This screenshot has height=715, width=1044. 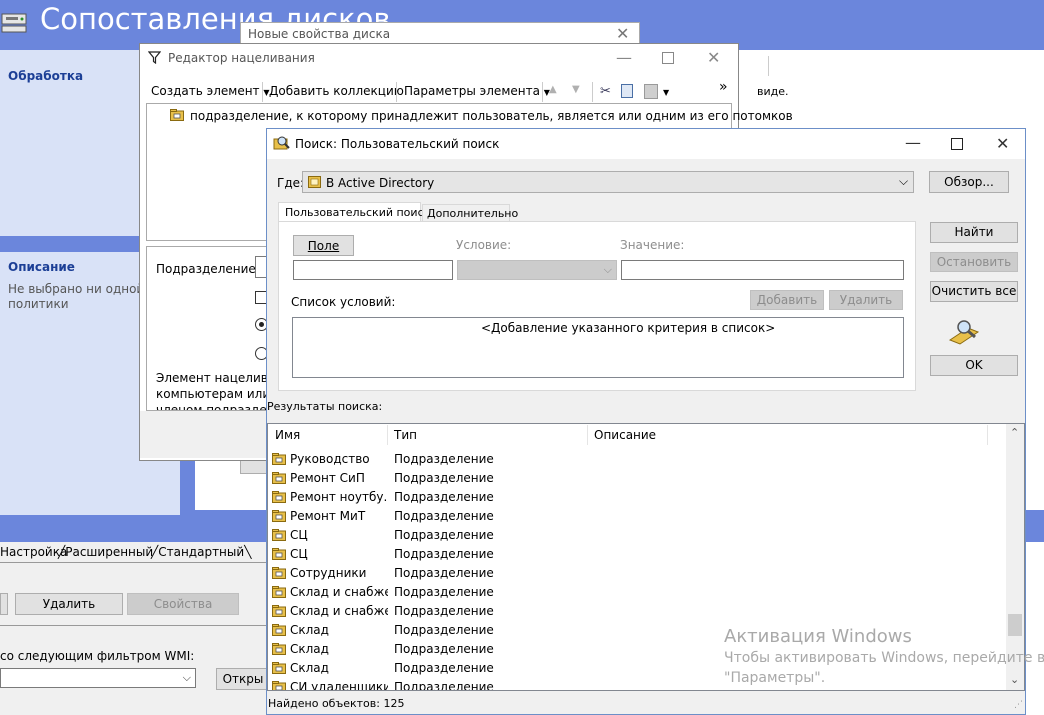 What do you see at coordinates (637, 684) in the screenshot?
I see `table-row: СИ удаленщики Подразделение` at bounding box center [637, 684].